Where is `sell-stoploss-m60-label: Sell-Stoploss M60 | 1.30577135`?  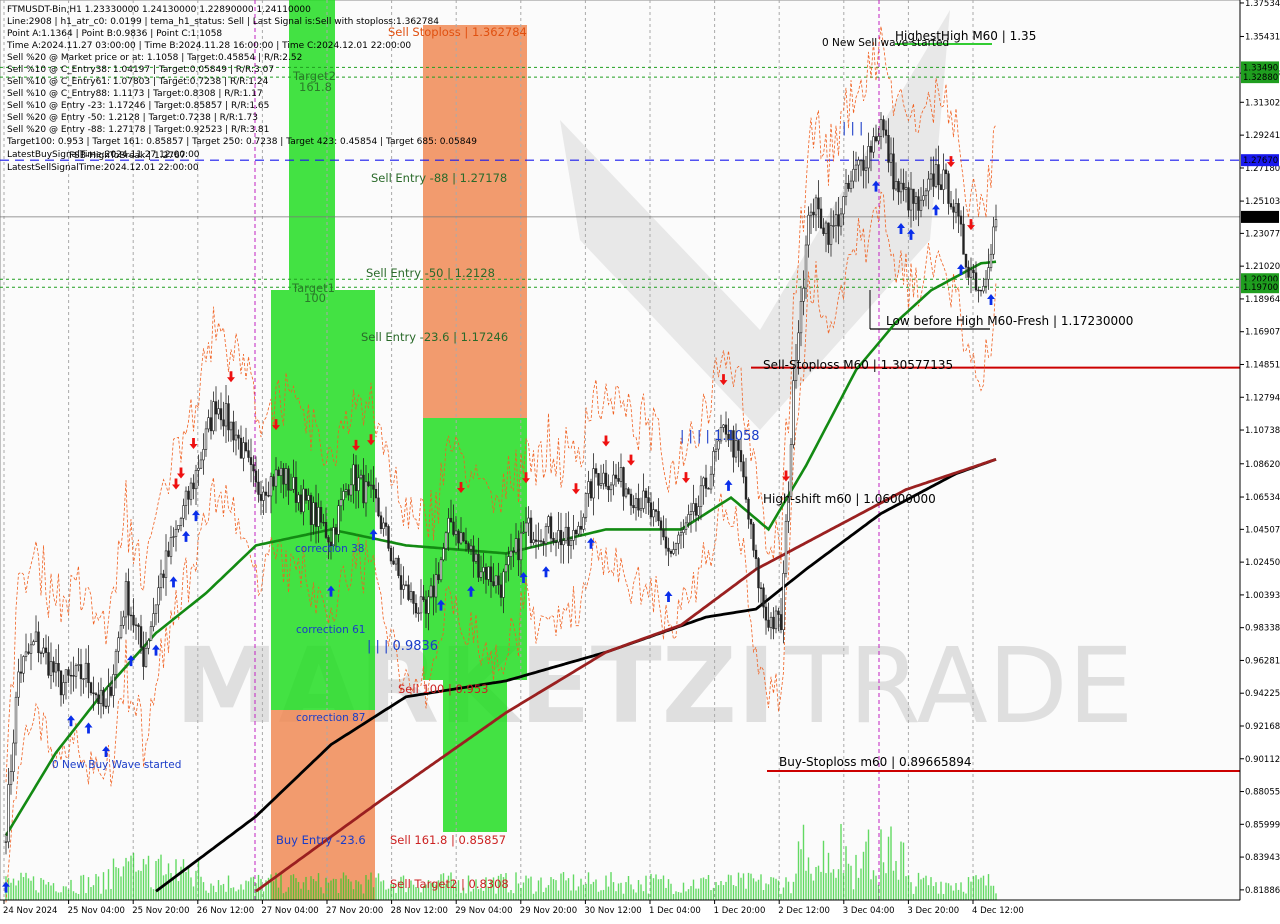 sell-stoploss-m60-label: Sell-Stoploss M60 | 1.30577135 is located at coordinates (858, 365).